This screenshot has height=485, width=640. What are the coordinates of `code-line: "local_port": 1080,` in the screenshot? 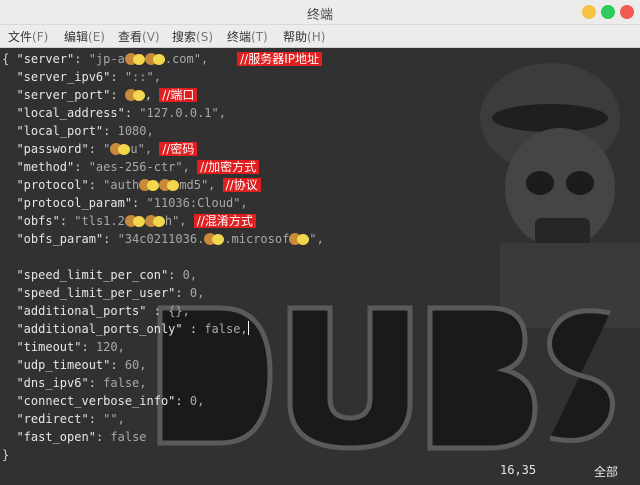 It's located at (85, 131).